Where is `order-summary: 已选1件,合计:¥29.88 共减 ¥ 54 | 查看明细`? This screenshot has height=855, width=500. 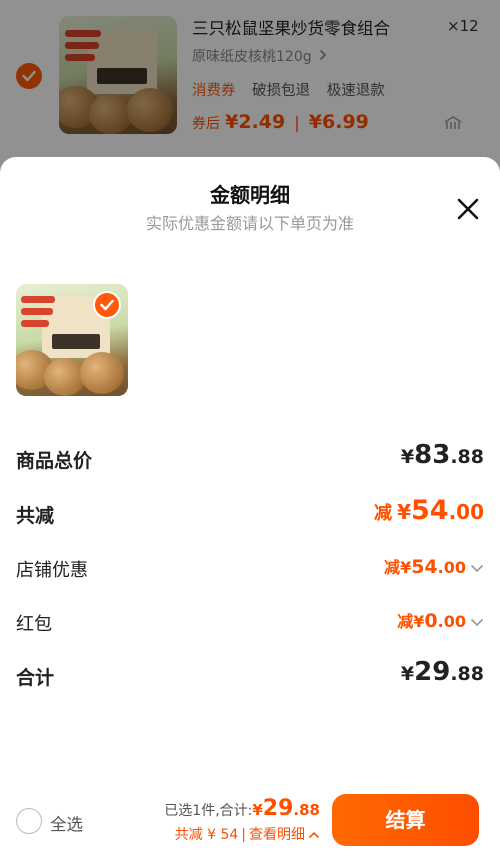
order-summary: 已选1件,合计:¥29.88 共减 ¥ 54 | 查看明细 is located at coordinates (242, 819).